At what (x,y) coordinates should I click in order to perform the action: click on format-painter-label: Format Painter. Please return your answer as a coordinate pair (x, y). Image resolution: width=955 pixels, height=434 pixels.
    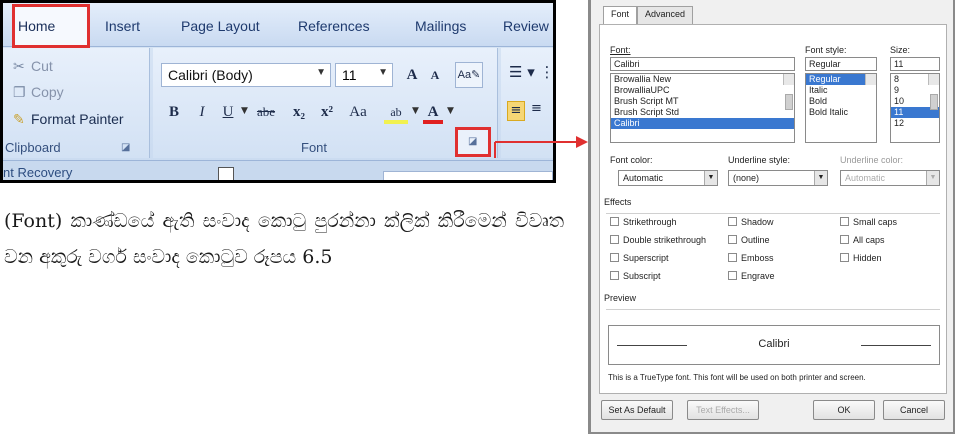
    Looking at the image, I should click on (77, 119).